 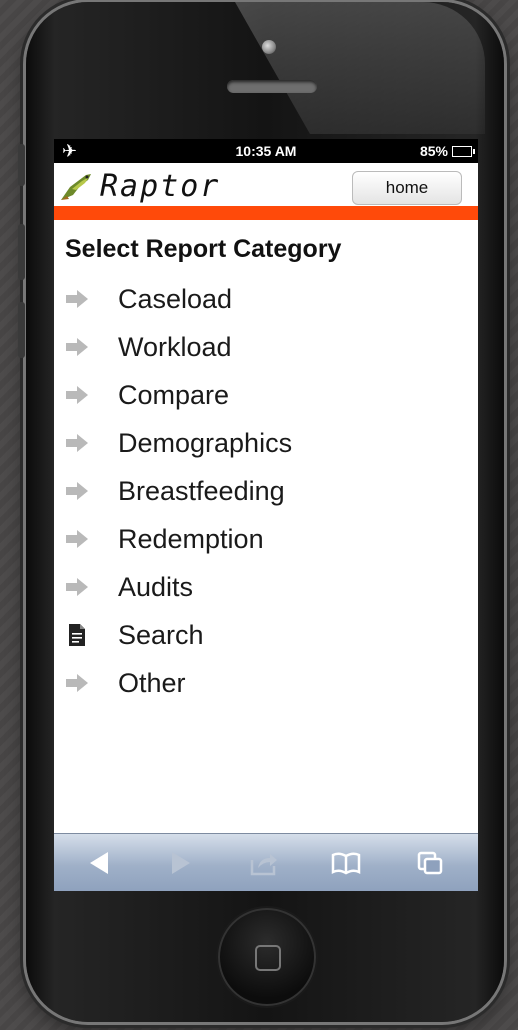 What do you see at coordinates (346, 863) in the screenshot?
I see `bookmarks-icon` at bounding box center [346, 863].